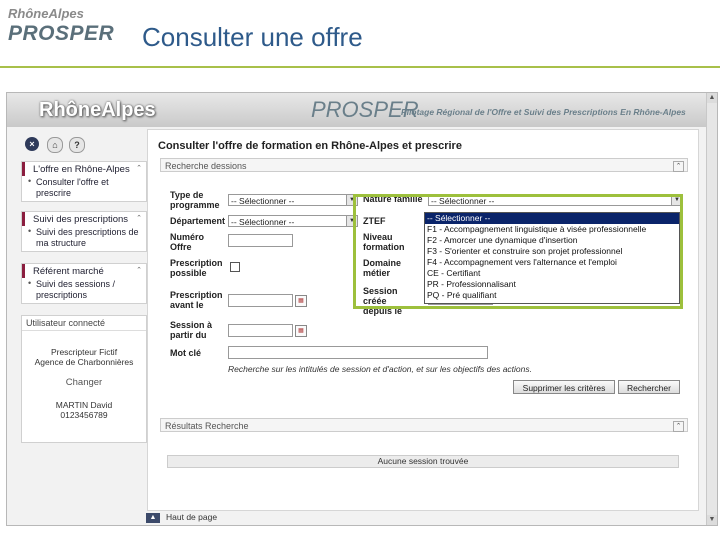 The width and height of the screenshot is (720, 540). Describe the element at coordinates (552, 273) in the screenshot. I see `nature-option: CE - Certifiant` at that location.